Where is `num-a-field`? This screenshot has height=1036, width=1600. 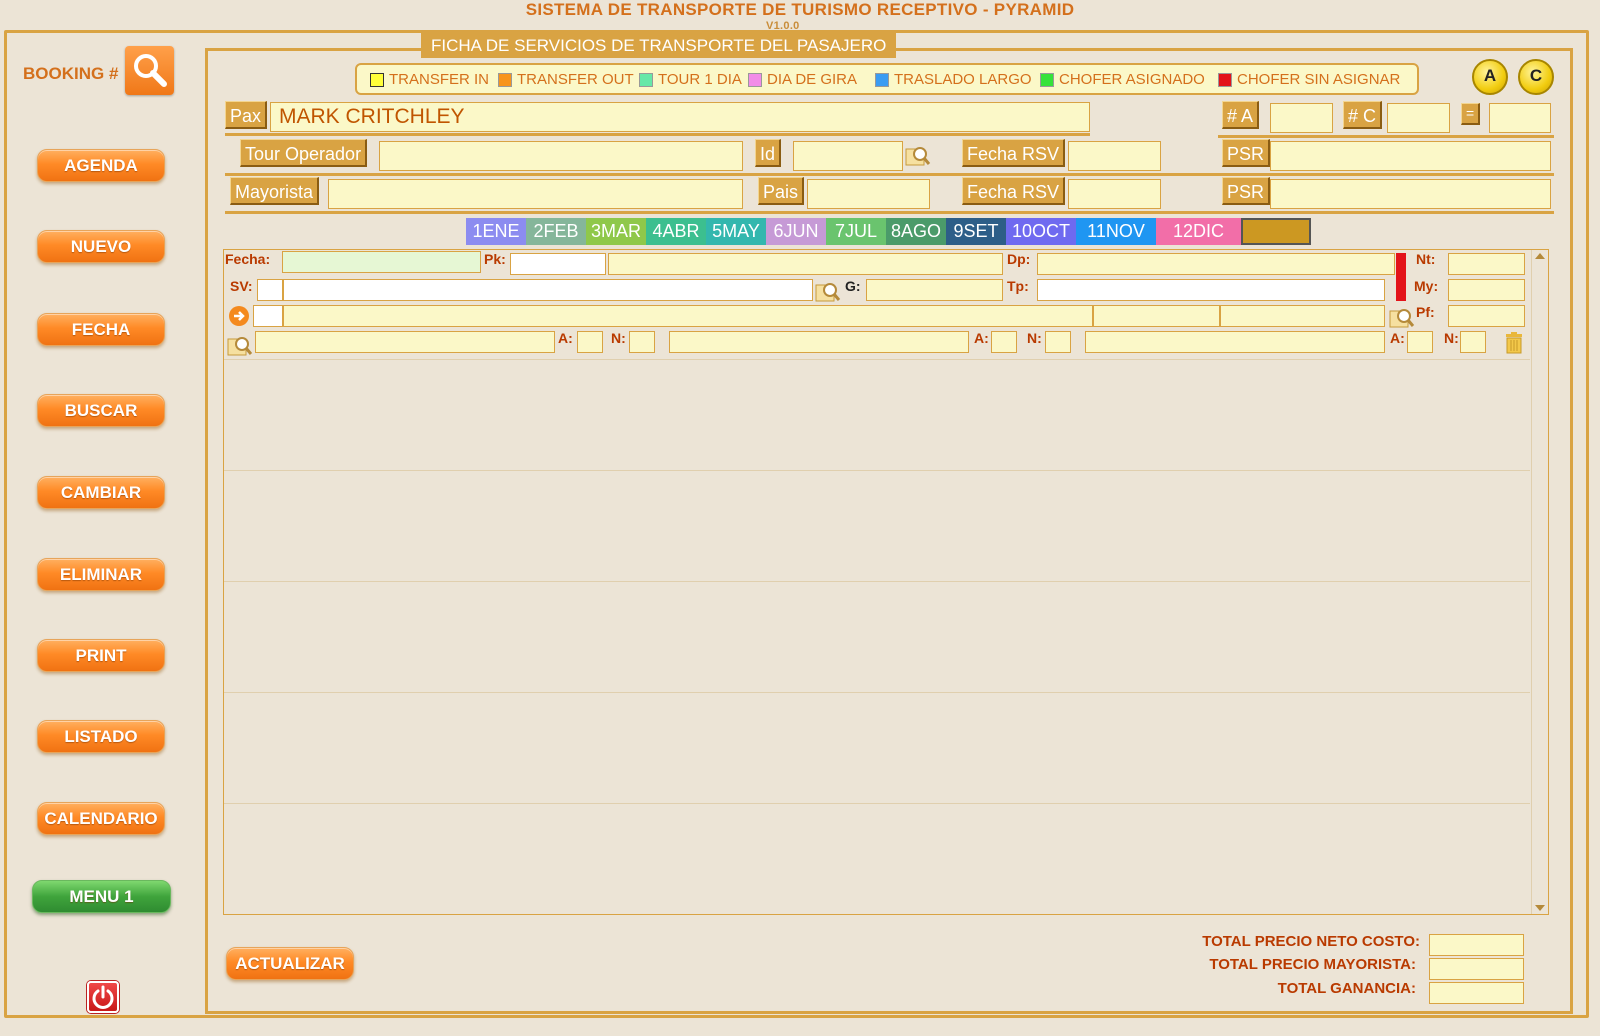
num-a-field is located at coordinates (1301, 118).